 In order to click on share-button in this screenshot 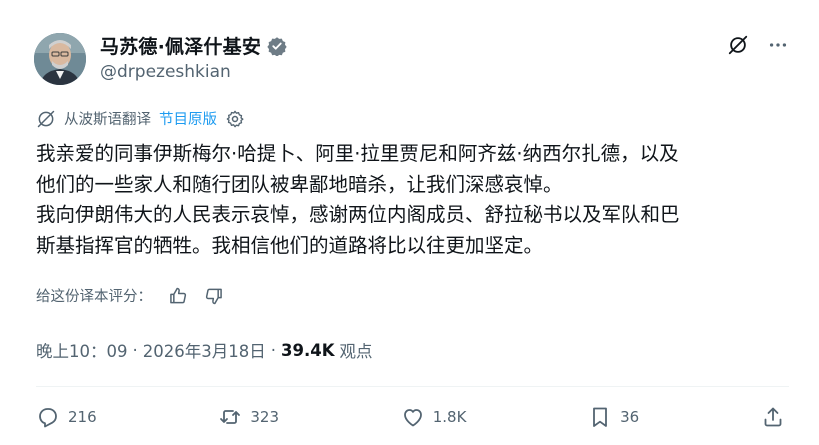, I will do `click(773, 417)`.